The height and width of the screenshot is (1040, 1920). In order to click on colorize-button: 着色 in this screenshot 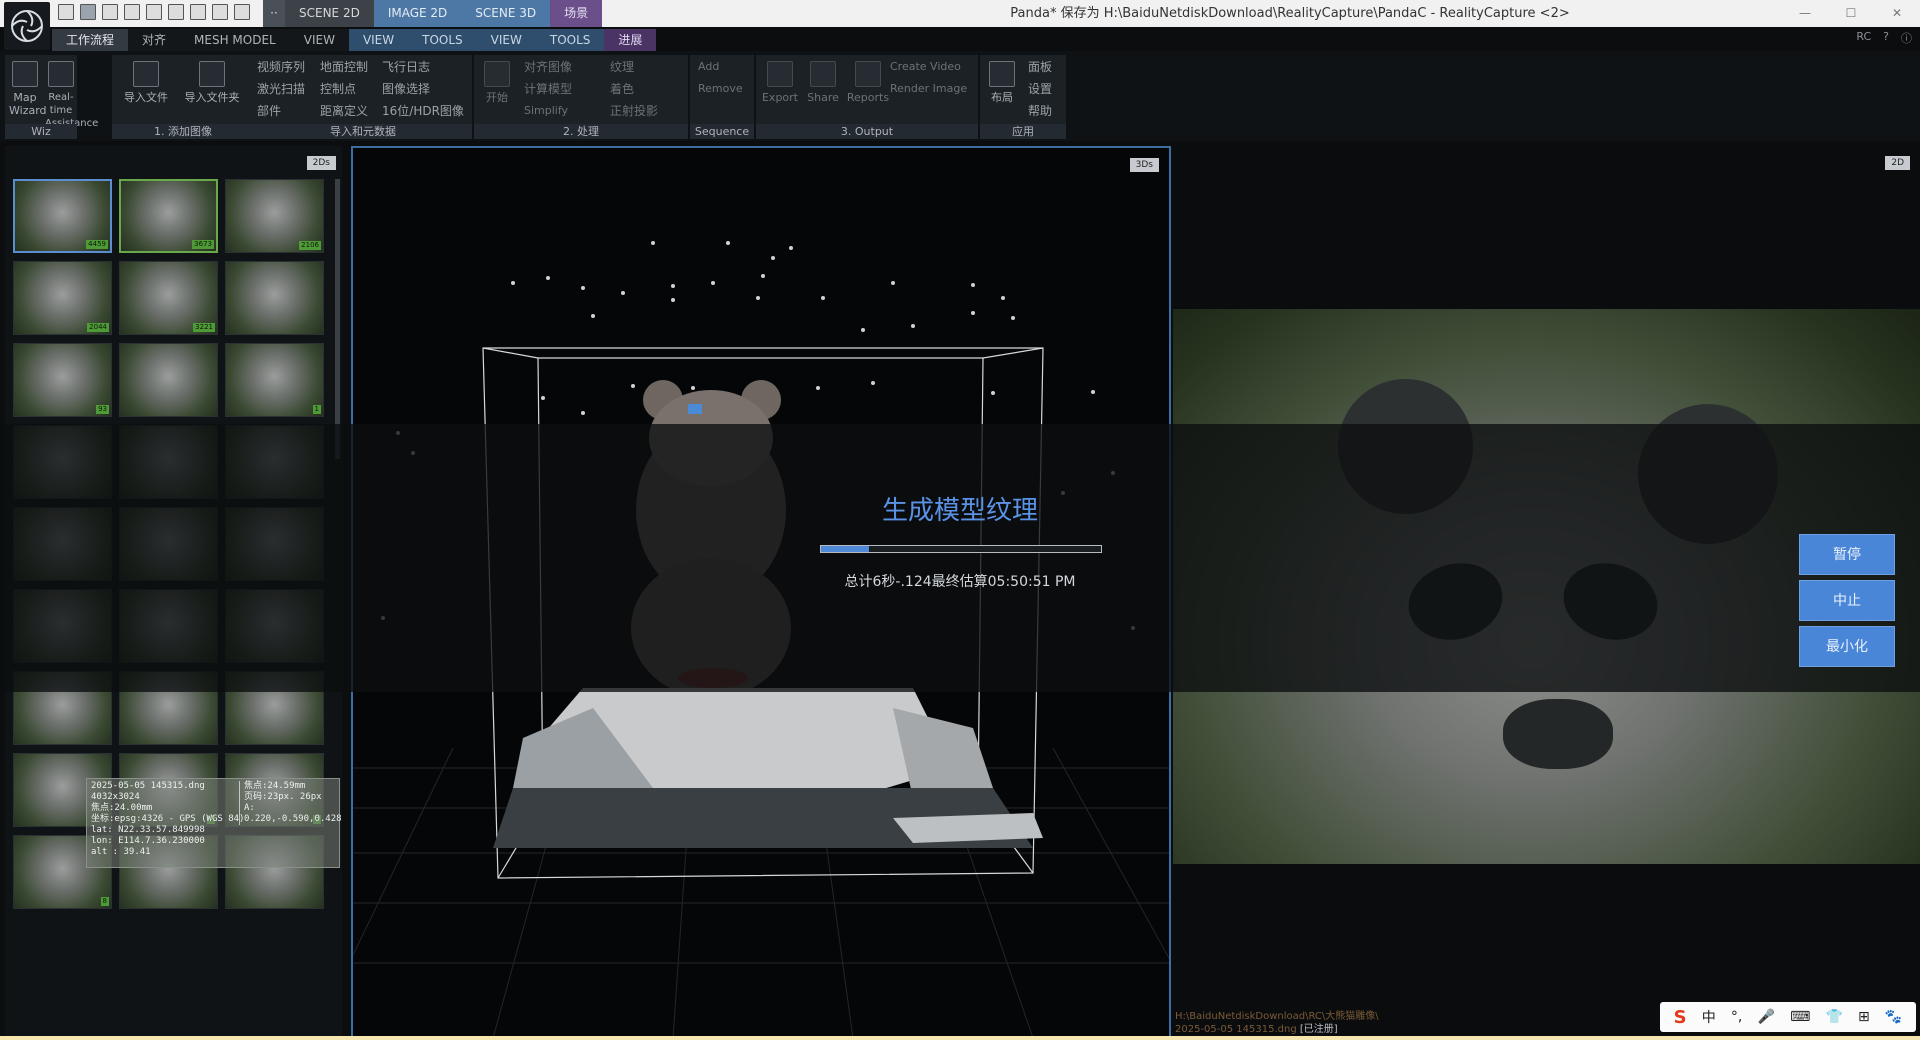, I will do `click(622, 89)`.